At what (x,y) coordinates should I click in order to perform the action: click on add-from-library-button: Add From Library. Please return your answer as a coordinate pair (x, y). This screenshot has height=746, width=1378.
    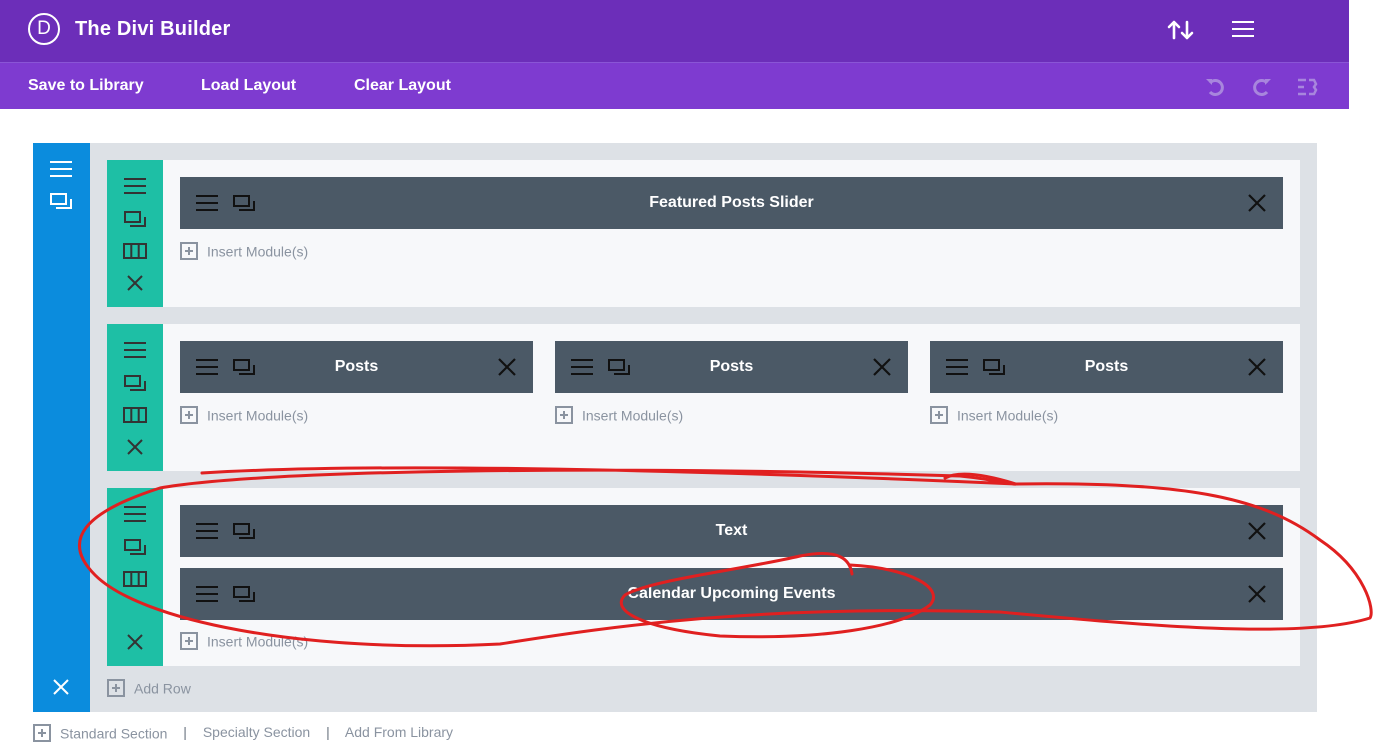
    Looking at the image, I should click on (399, 732).